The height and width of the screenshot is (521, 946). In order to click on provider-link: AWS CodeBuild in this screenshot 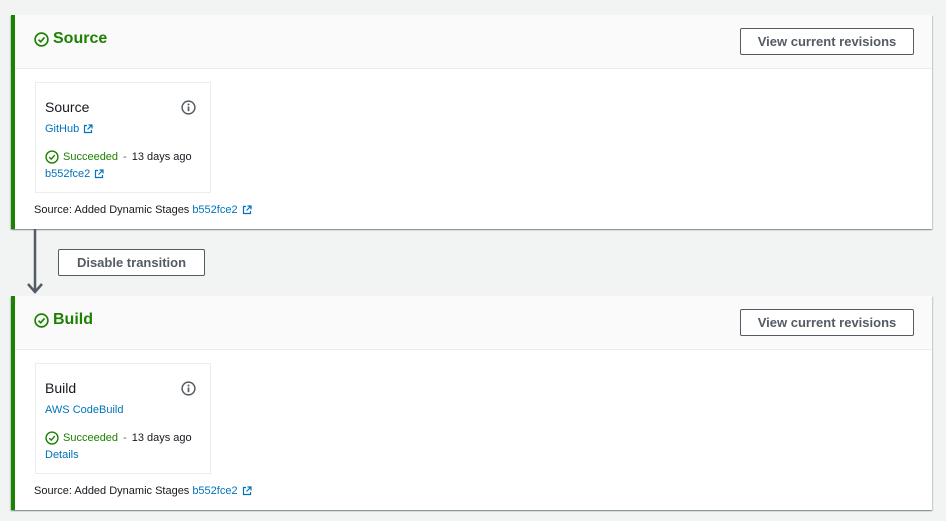, I will do `click(84, 410)`.